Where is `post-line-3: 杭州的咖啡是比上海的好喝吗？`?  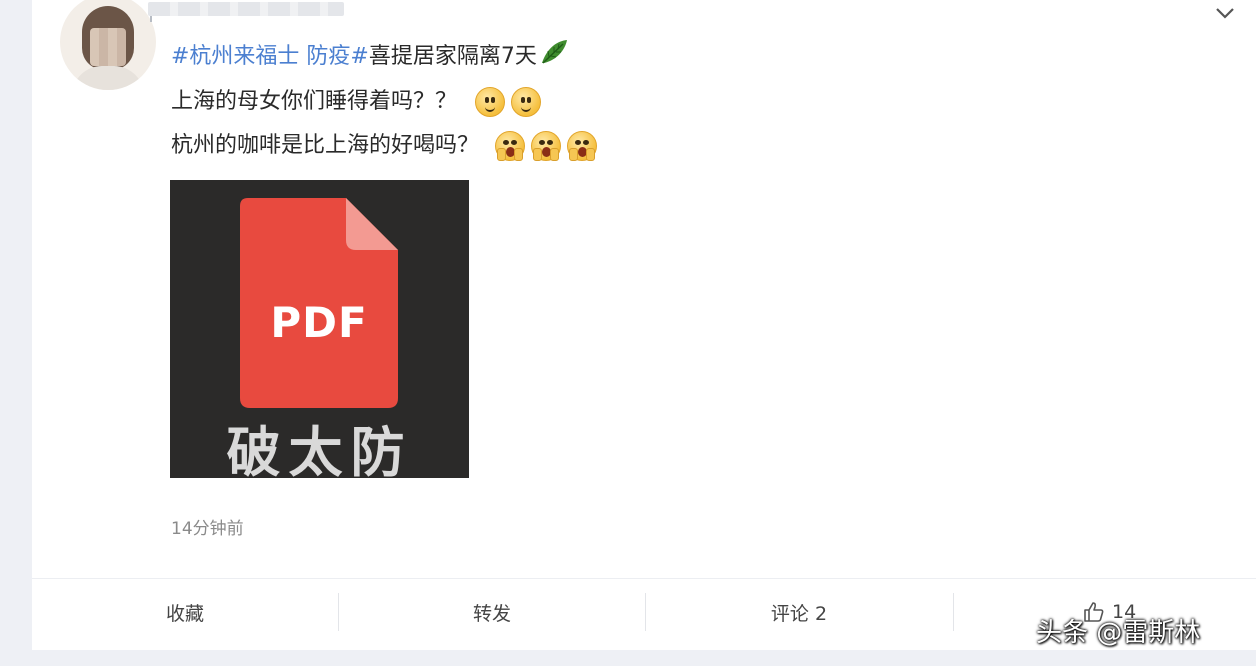 post-line-3: 杭州的咖啡是比上海的好喝吗？ is located at coordinates (384, 146).